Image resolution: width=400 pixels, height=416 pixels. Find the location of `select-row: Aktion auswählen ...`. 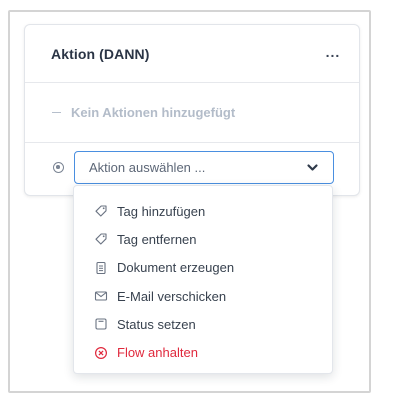

select-row: Aktion auswählen ... is located at coordinates (192, 168).